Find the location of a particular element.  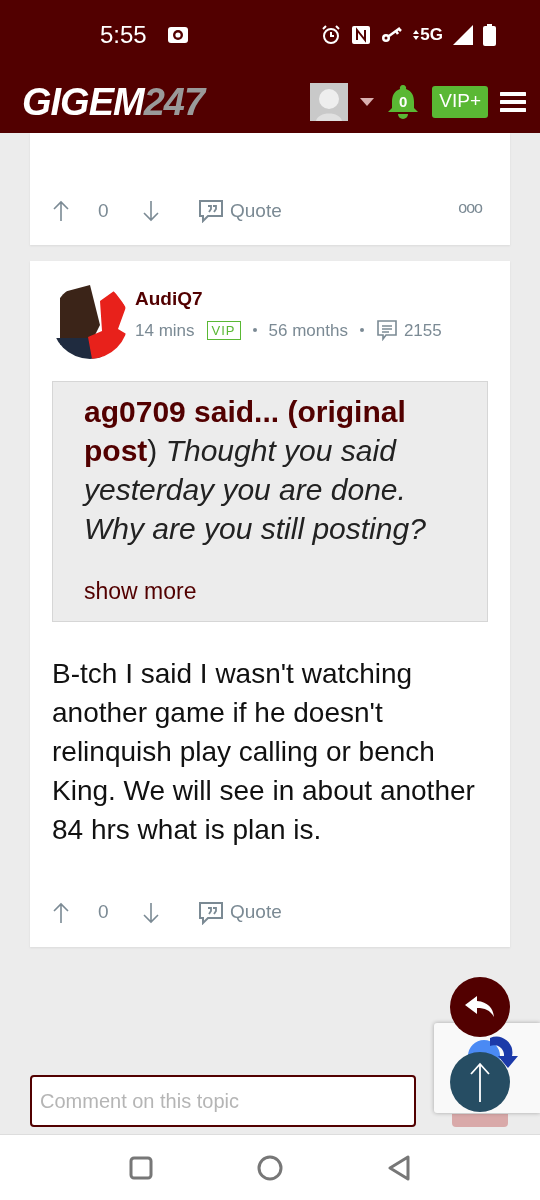

alarm-icon is located at coordinates (331, 35).